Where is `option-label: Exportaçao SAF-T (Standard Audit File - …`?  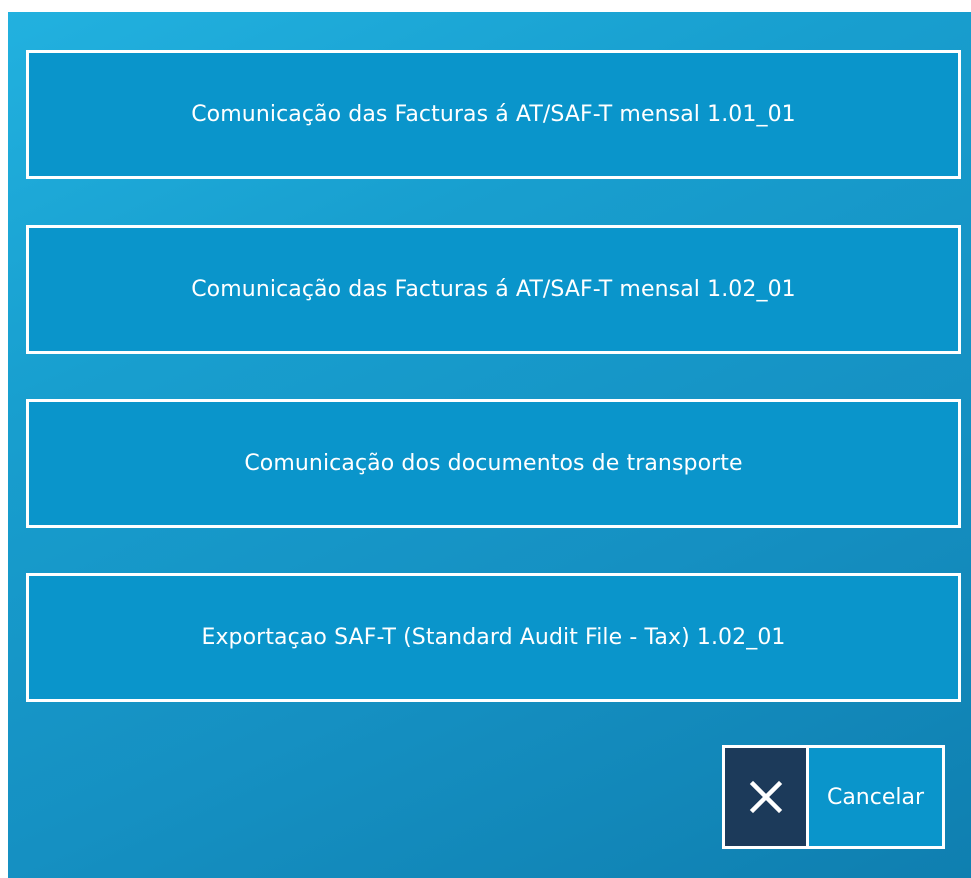 option-label: Exportaçao SAF-T (Standard Audit File - … is located at coordinates (493, 637).